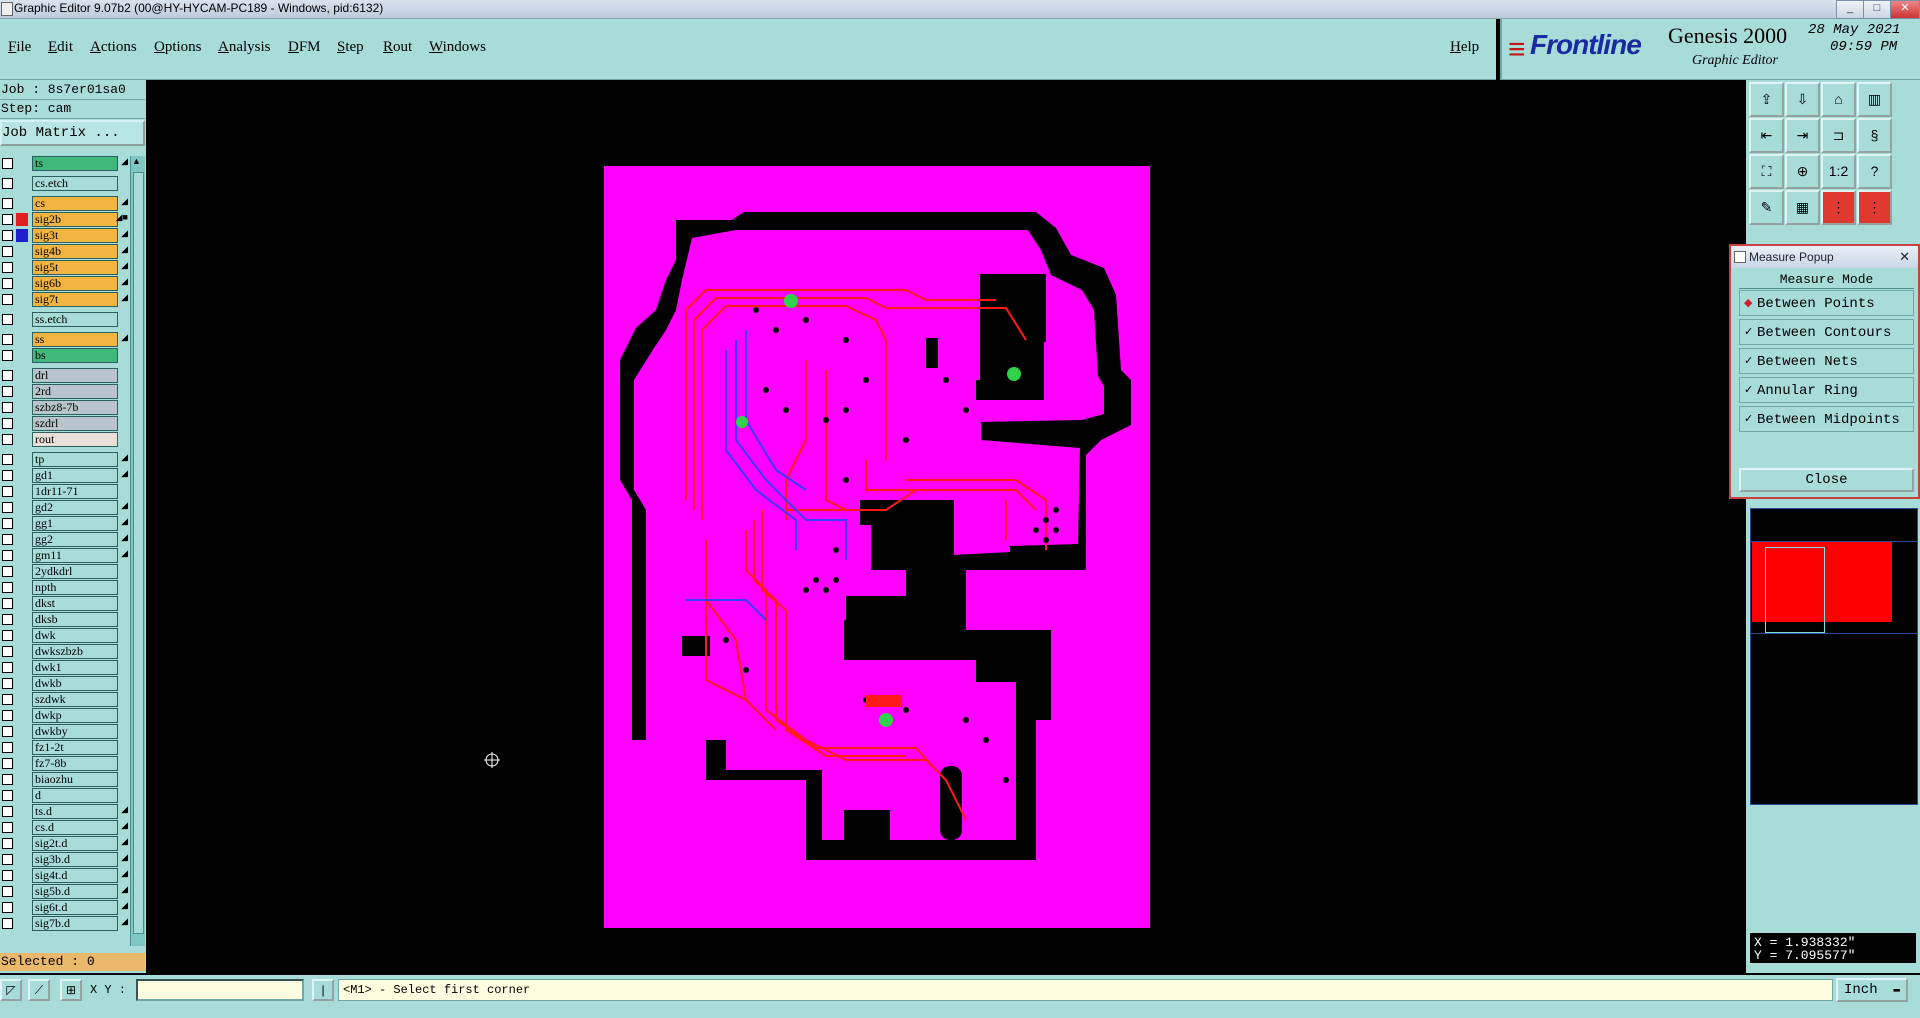  Describe the element at coordinates (1874, 171) in the screenshot. I see `help-button: ?` at that location.